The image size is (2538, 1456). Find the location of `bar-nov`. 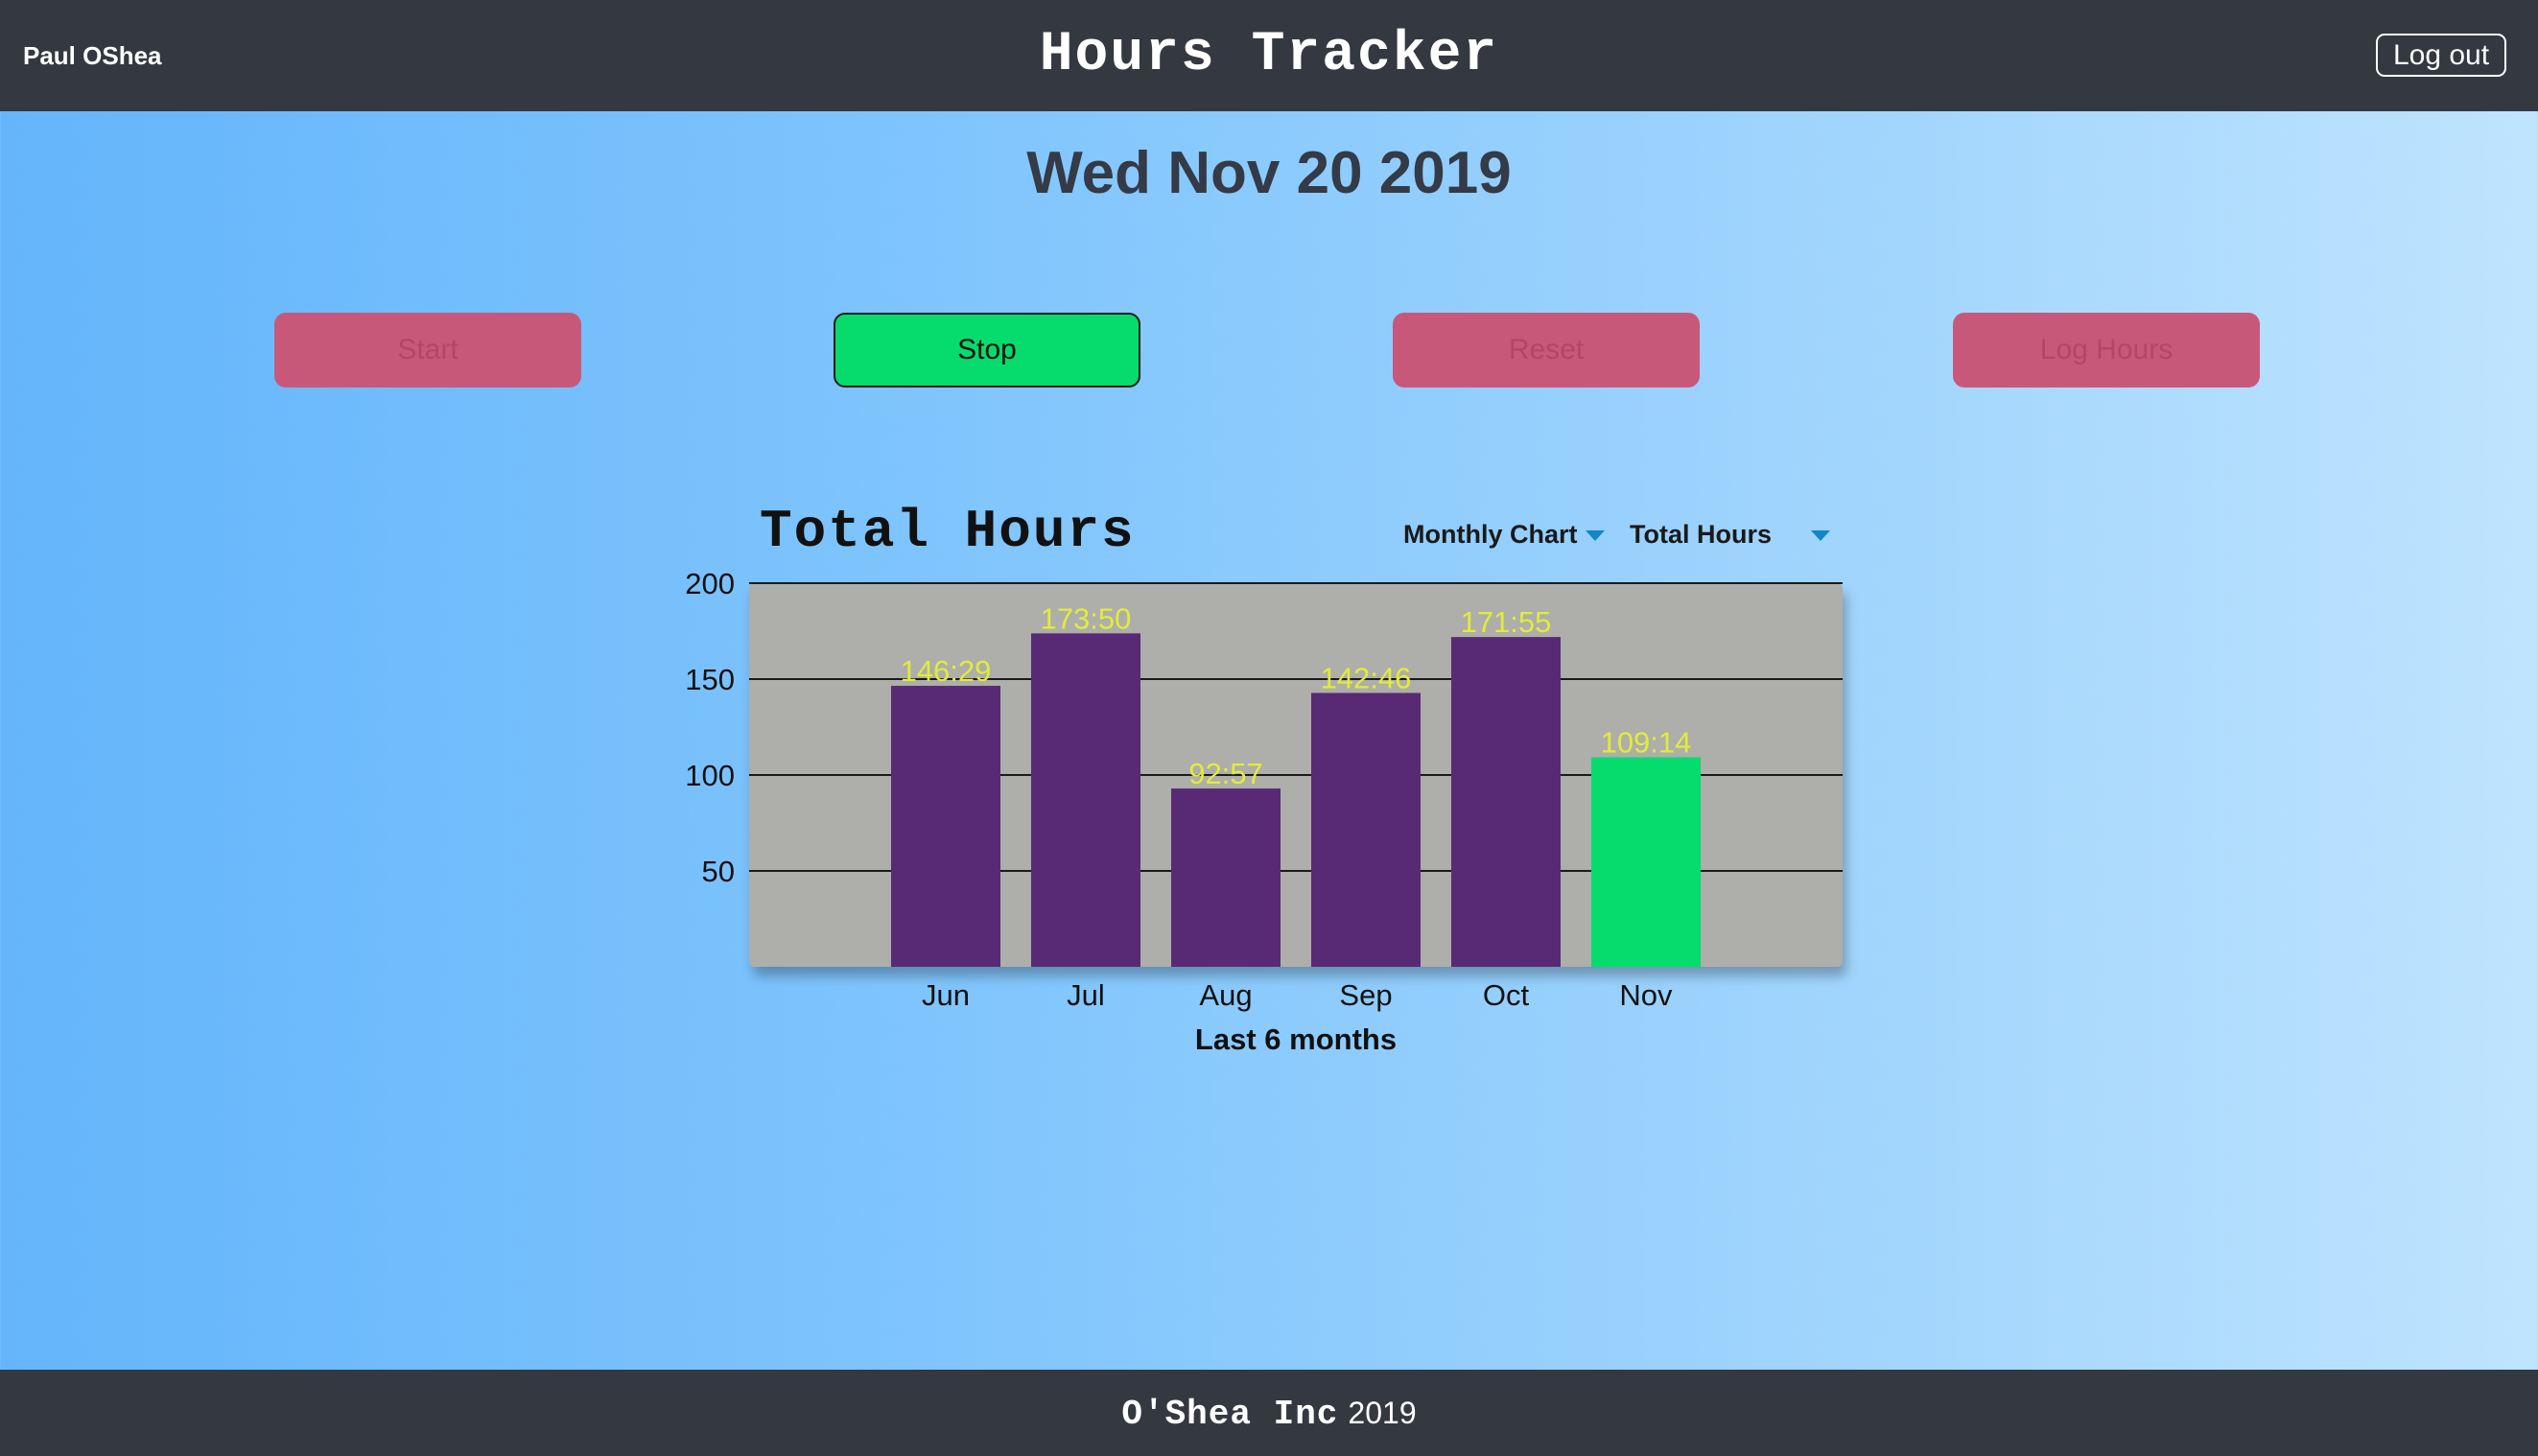

bar-nov is located at coordinates (1646, 862).